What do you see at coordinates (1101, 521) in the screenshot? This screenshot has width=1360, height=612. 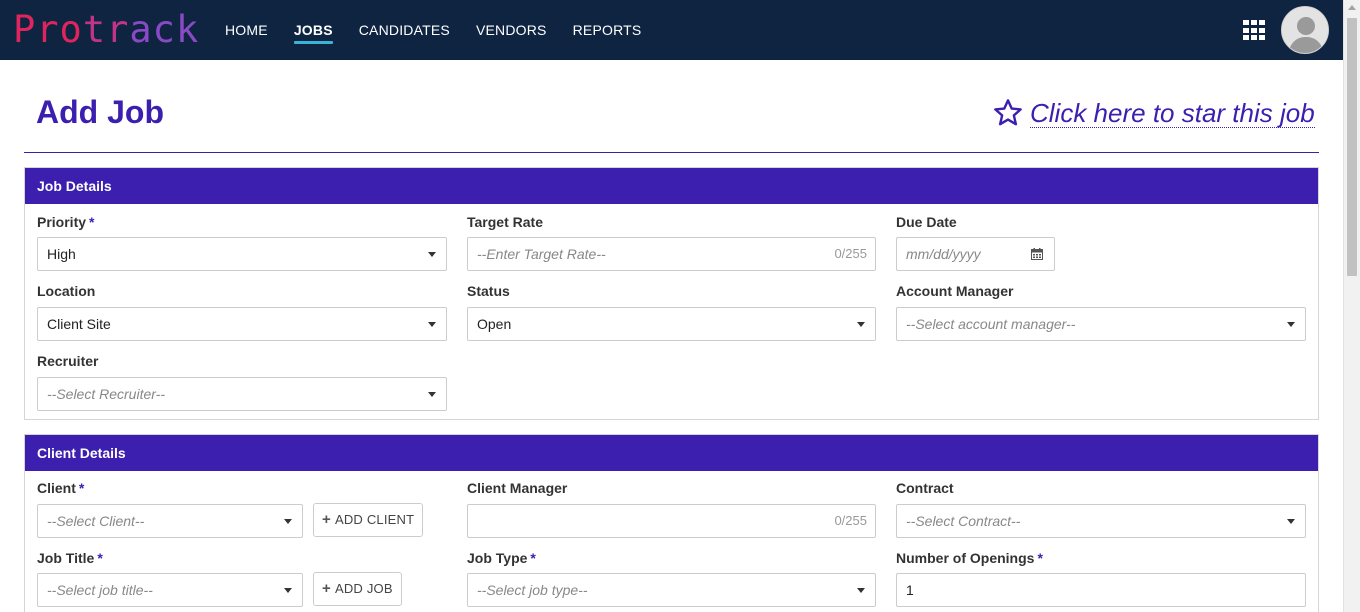 I see `contract-select: --Select Contract--` at bounding box center [1101, 521].